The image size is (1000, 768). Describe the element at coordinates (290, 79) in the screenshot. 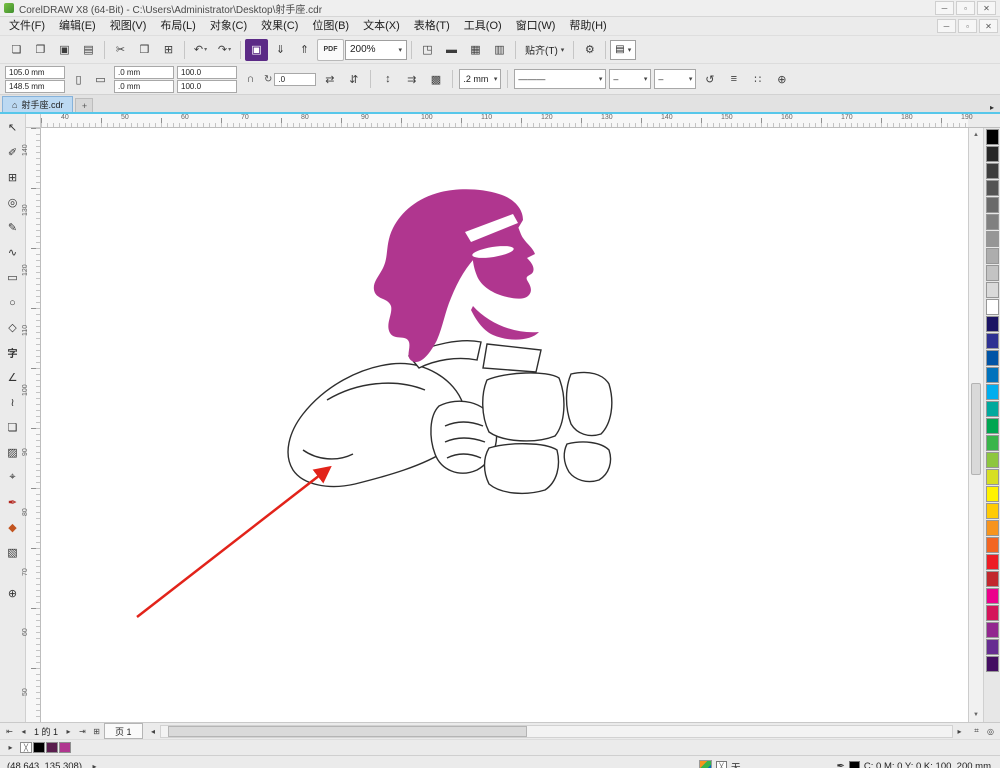

I see `rotation-angle-field: ↻ .0` at that location.